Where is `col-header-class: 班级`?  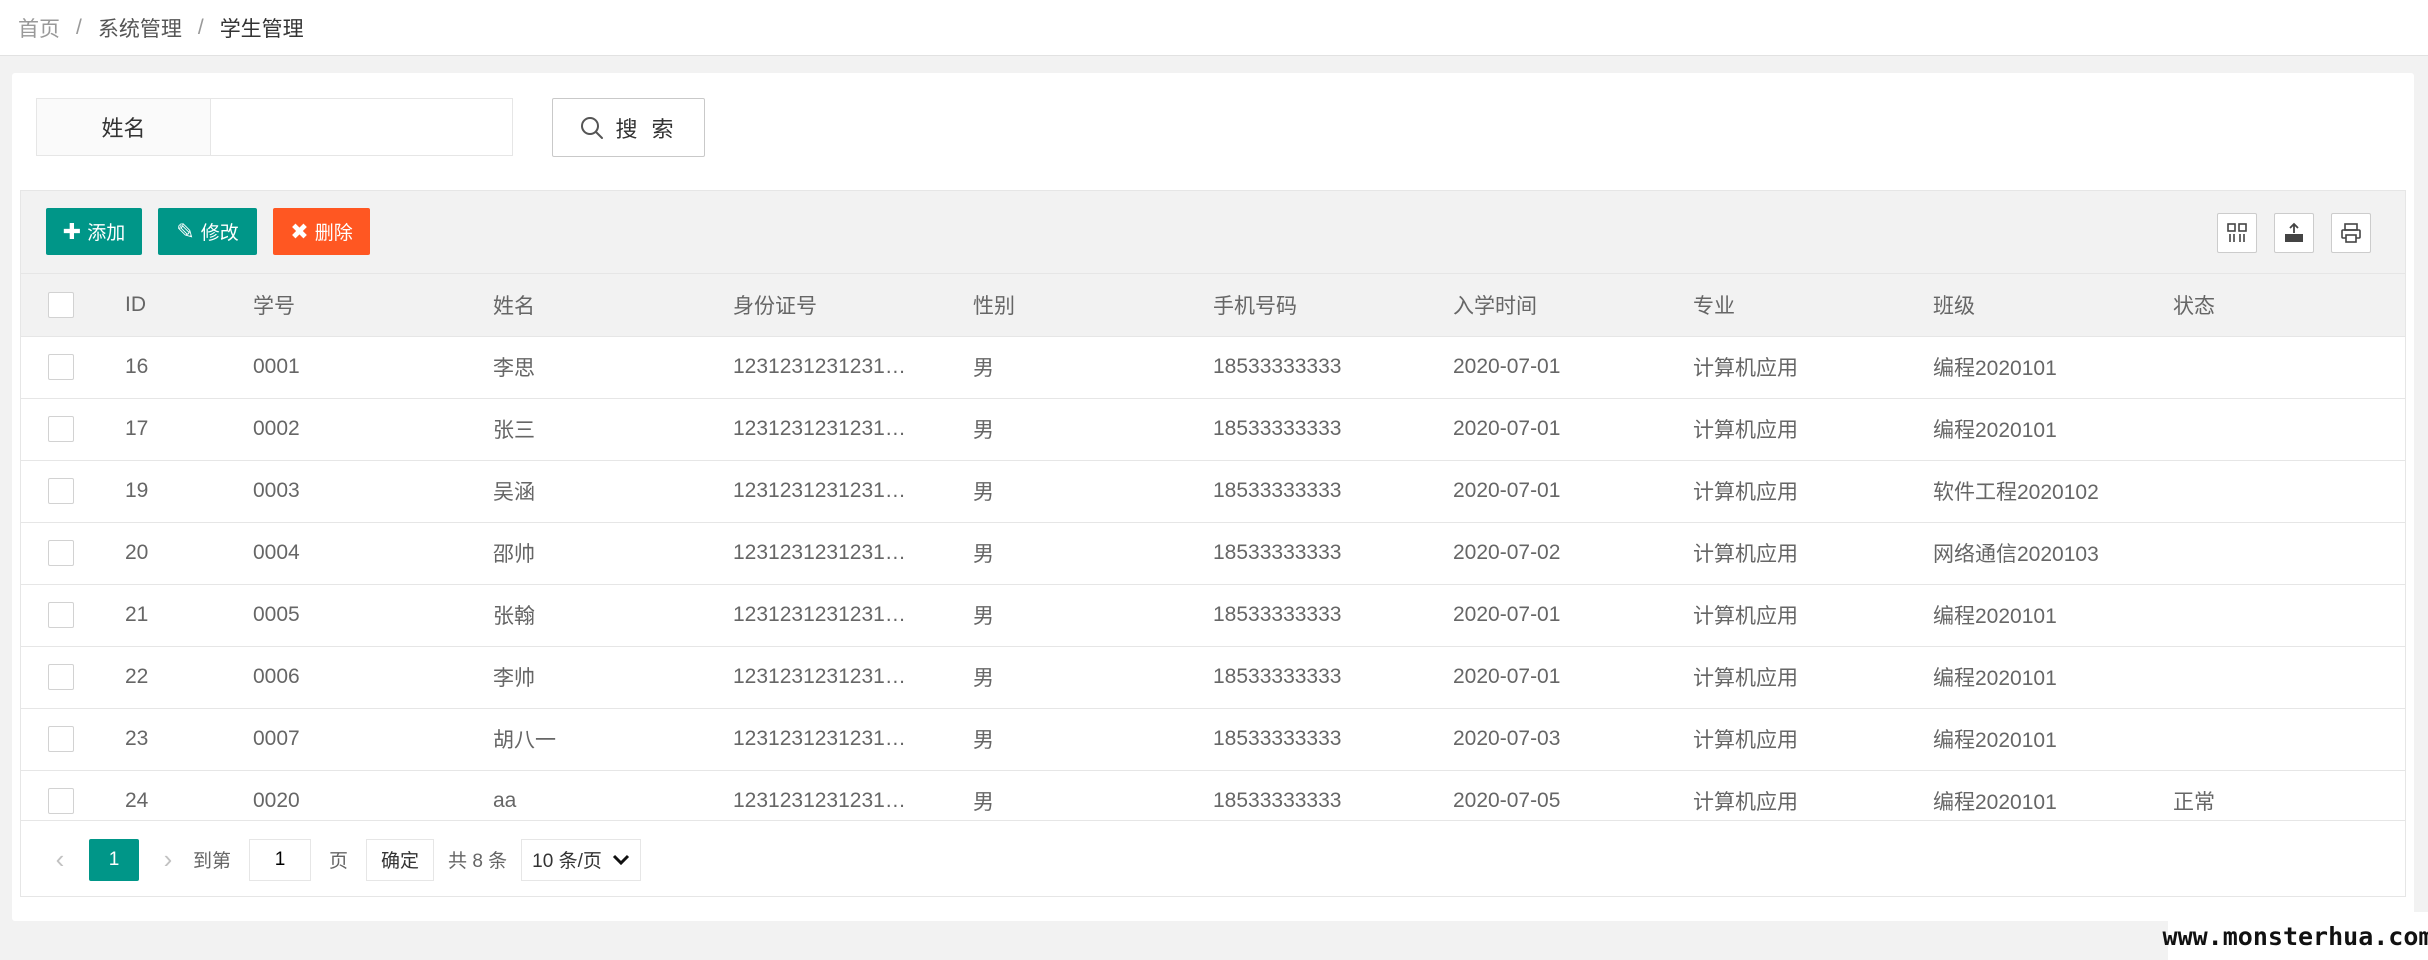
col-header-class: 班级 is located at coordinates (2053, 305).